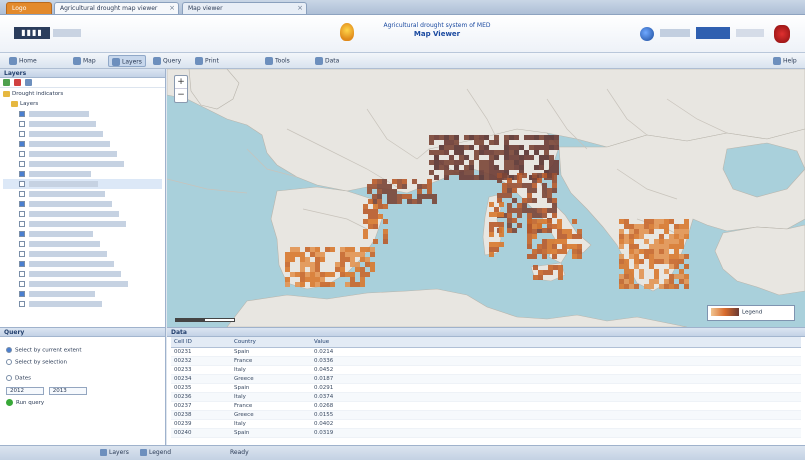 This screenshot has width=805, height=460. What do you see at coordinates (486, 352) in the screenshot?
I see `table-row: 00231 Spain 0.0214` at bounding box center [486, 352].